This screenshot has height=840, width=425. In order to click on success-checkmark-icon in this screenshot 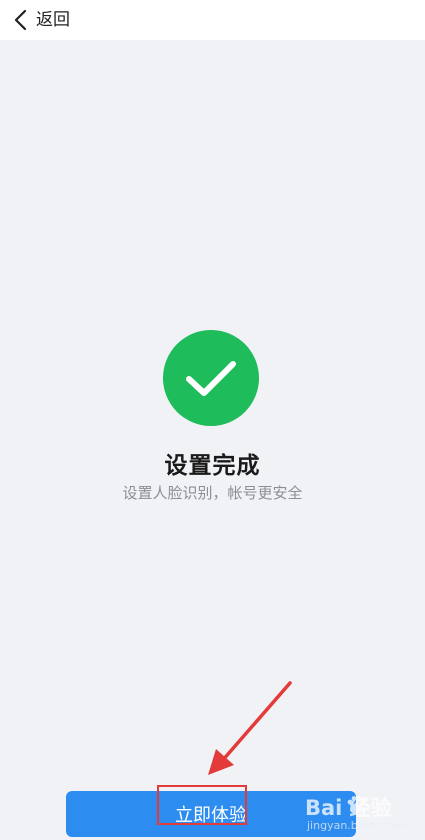, I will do `click(211, 378)`.